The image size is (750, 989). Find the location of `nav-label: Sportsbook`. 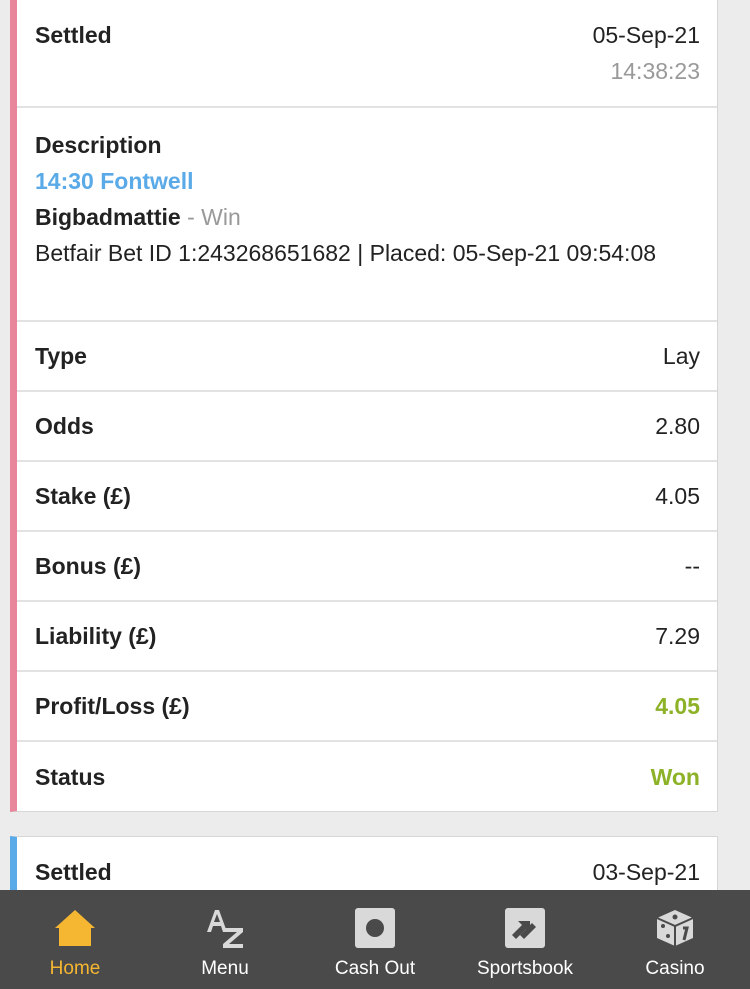

nav-label: Sportsbook is located at coordinates (525, 968).